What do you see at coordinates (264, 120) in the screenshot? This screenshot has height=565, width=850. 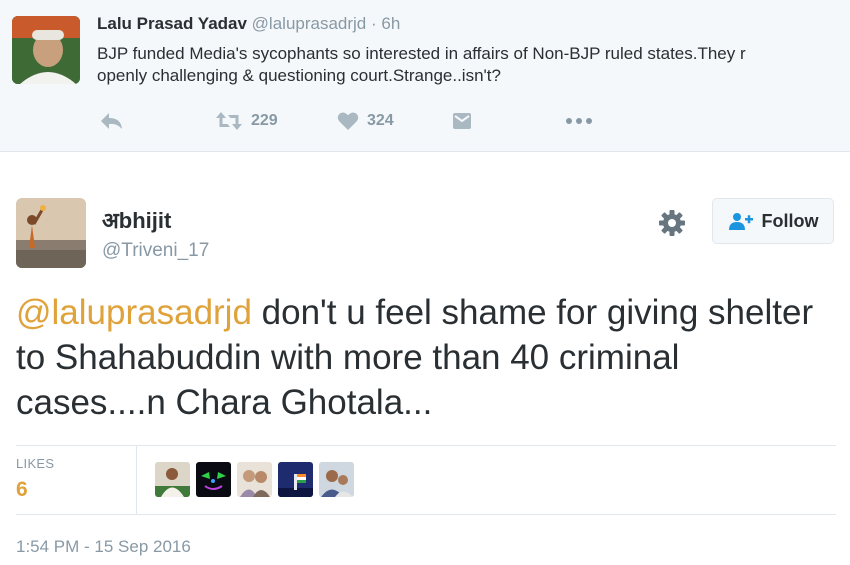 I see `retweet-count: 229` at bounding box center [264, 120].